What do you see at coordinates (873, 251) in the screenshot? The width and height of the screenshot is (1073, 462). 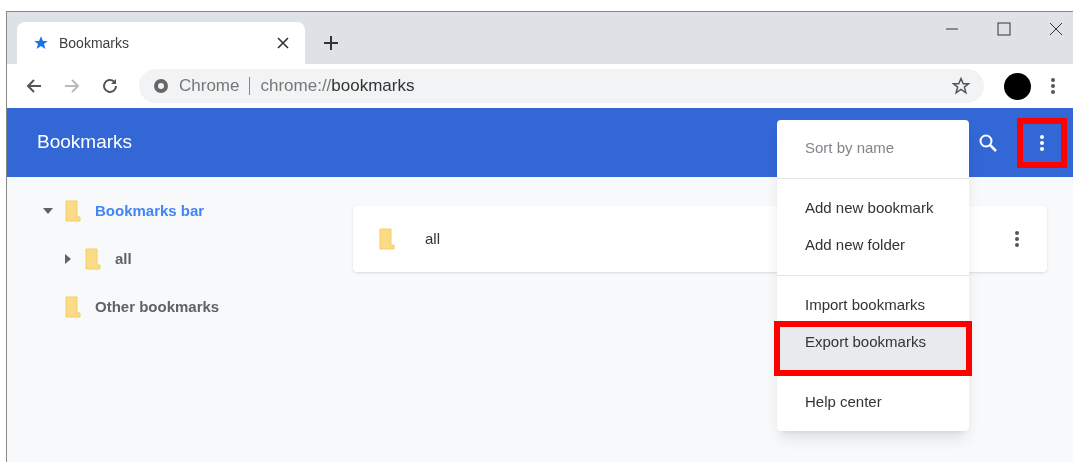 I see `menu-item: Add new folder` at bounding box center [873, 251].